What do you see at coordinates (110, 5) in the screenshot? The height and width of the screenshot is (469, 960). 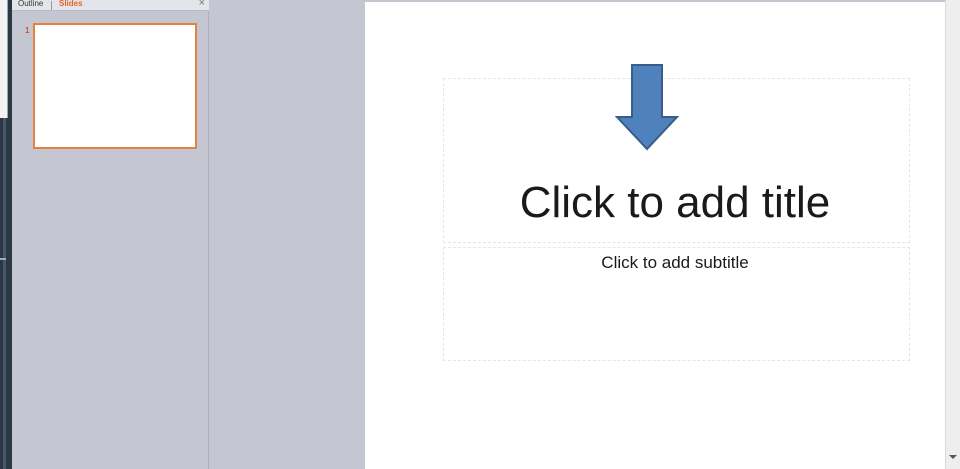 I see `panel-tab-bar: Outline Slides ×` at bounding box center [110, 5].